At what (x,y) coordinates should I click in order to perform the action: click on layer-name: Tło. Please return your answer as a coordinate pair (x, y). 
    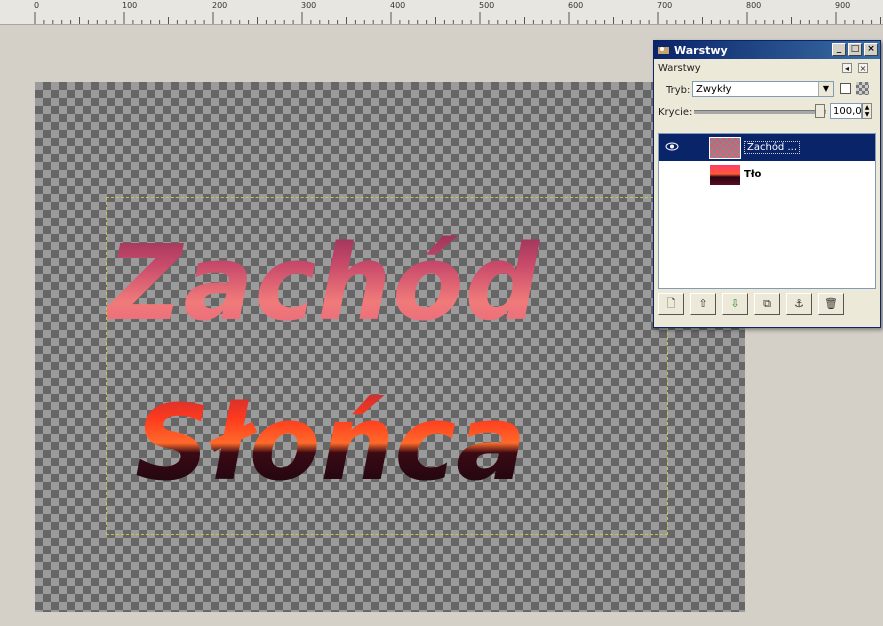
    Looking at the image, I should click on (752, 174).